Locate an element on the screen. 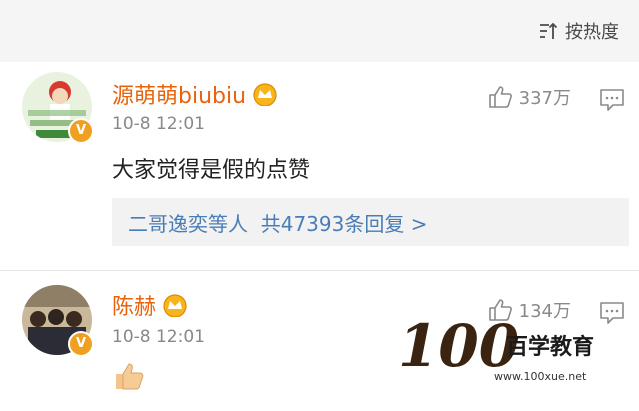 Image resolution: width=639 pixels, height=411 pixels. username: 陈赫 is located at coordinates (134, 305).